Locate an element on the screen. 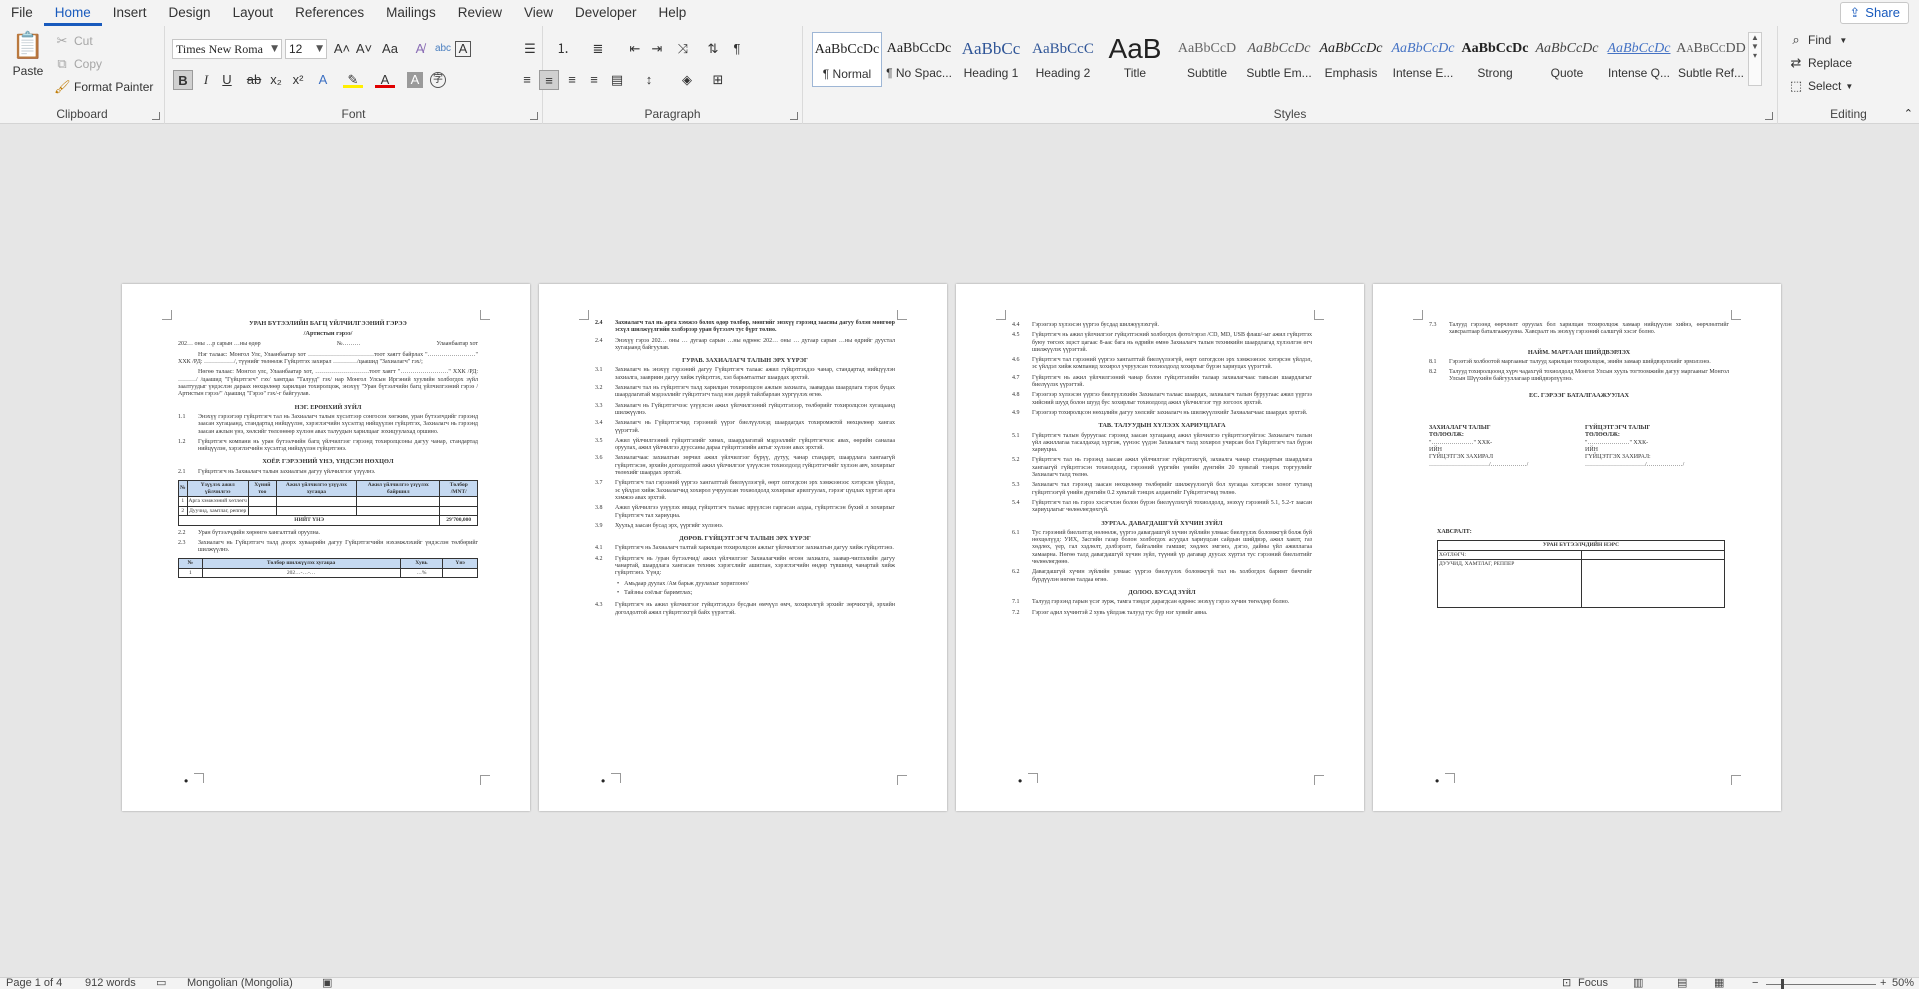 The width and height of the screenshot is (1919, 989). web-layout-icon: ▦ is located at coordinates (1719, 983).